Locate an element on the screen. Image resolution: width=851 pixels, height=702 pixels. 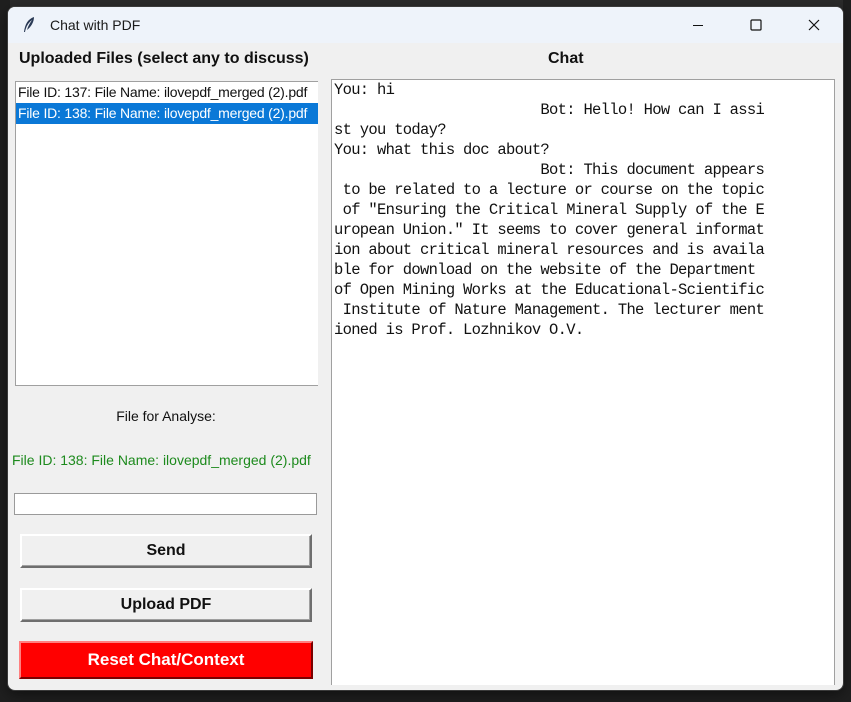
window-controls is located at coordinates (756, 25).